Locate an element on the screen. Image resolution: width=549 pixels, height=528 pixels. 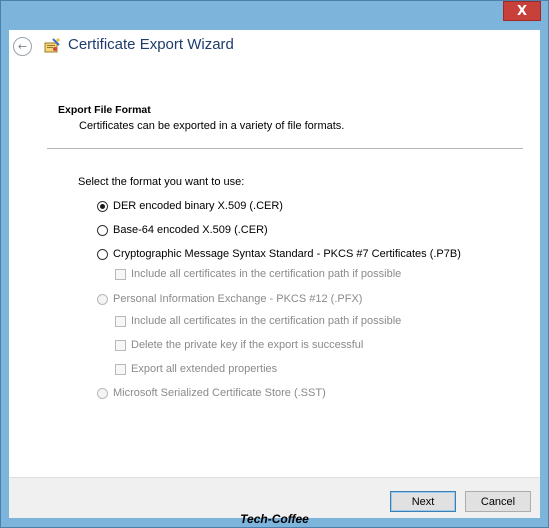
checkbox-pfx-delete-key is located at coordinates (120, 345).